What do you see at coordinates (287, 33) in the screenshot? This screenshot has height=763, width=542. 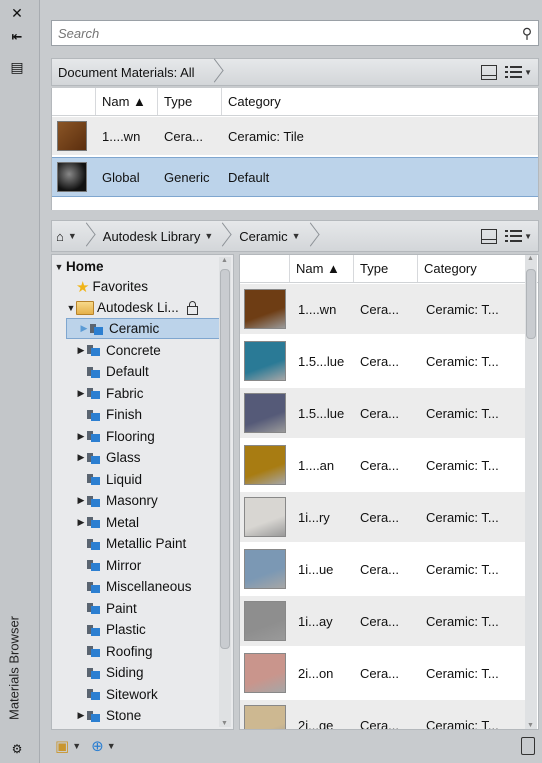 I see `search-input` at bounding box center [287, 33].